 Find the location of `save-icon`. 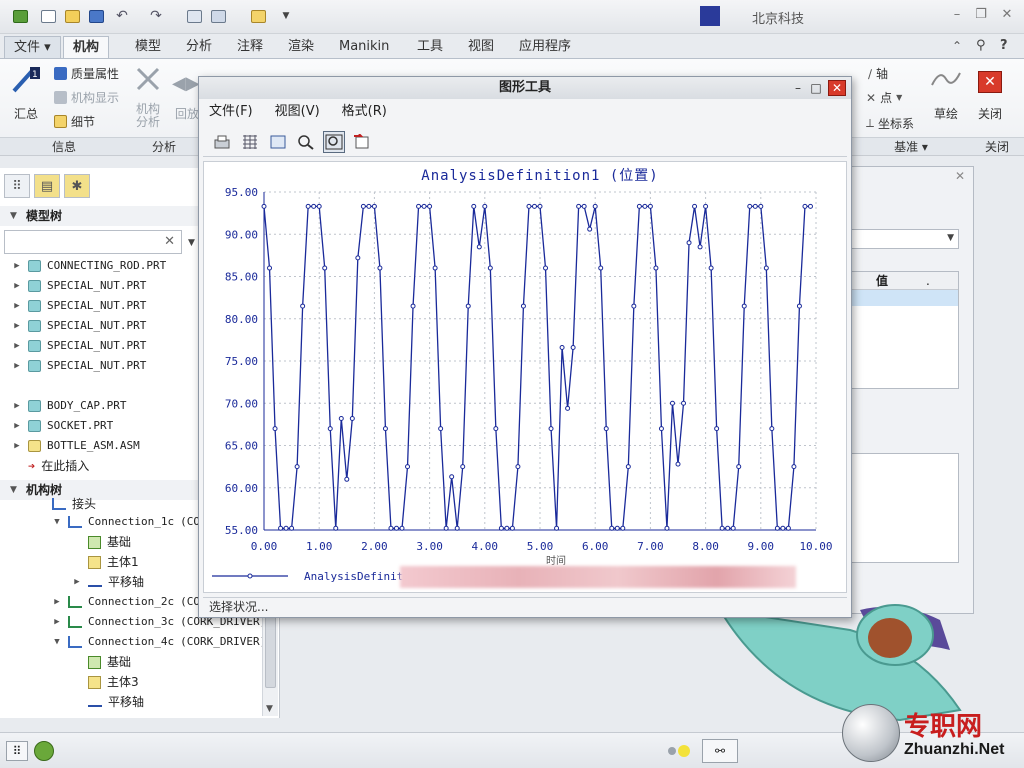

save-icon is located at coordinates (96, 16).